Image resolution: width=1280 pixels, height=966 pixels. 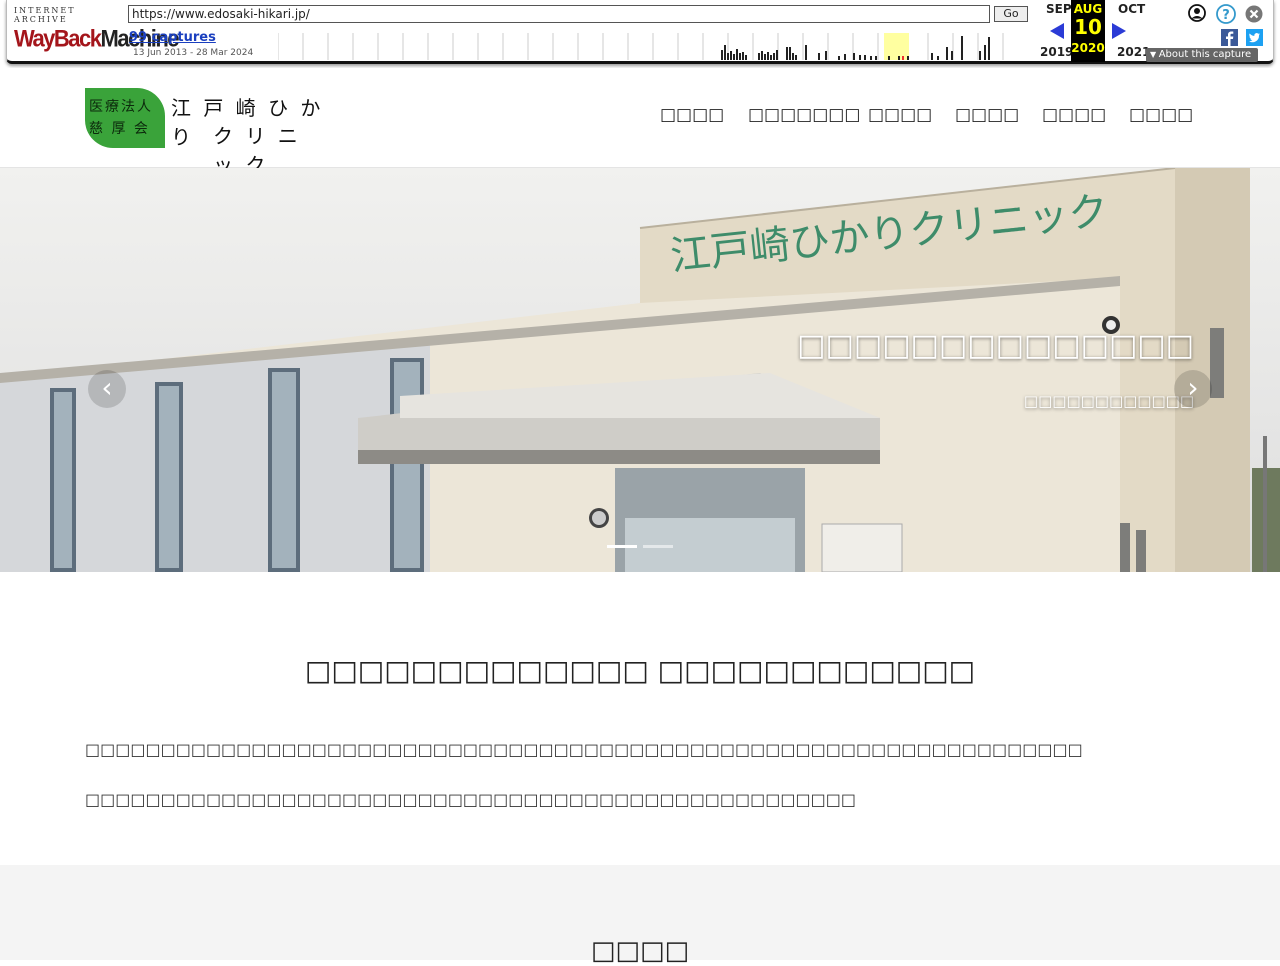 What do you see at coordinates (1059, 9) in the screenshot?
I see `prev-month-label: SEP` at bounding box center [1059, 9].